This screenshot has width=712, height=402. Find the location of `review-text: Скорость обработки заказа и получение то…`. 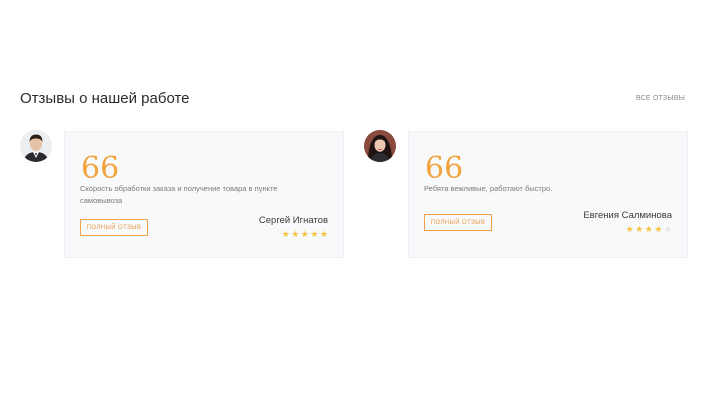

review-text: Скорость обработки заказа и получение то… is located at coordinates (179, 194).